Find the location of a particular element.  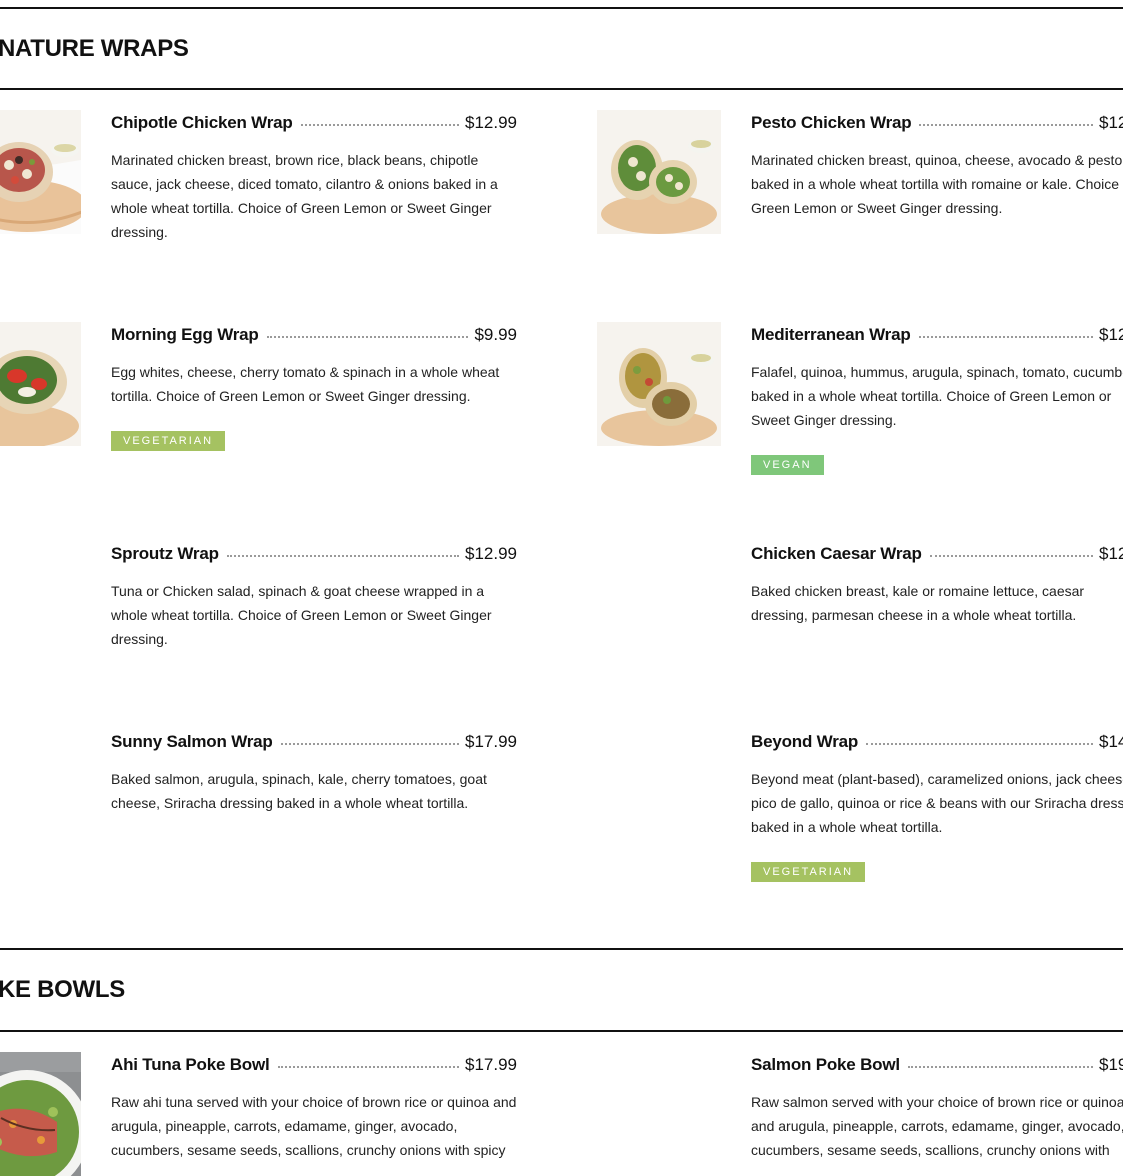

item-name: Pesto Chicken Wrap is located at coordinates (831, 122).